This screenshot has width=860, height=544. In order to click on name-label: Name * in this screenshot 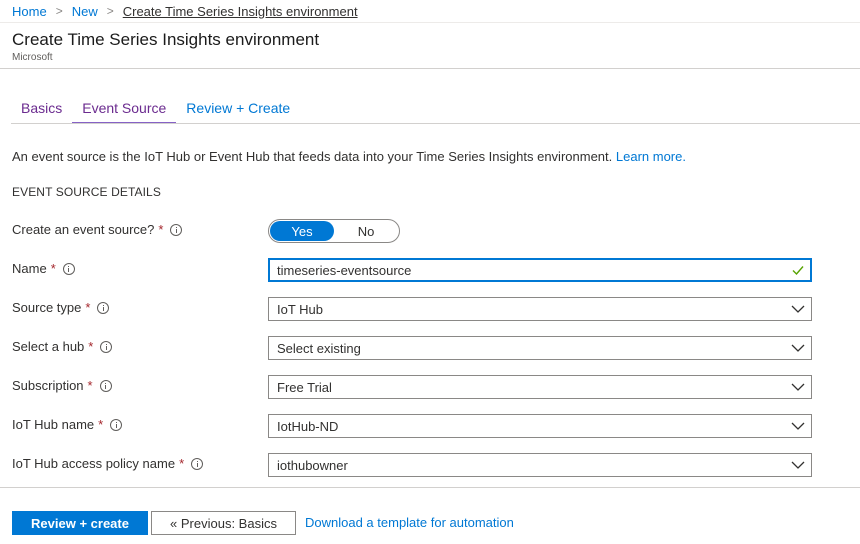, I will do `click(43, 268)`.